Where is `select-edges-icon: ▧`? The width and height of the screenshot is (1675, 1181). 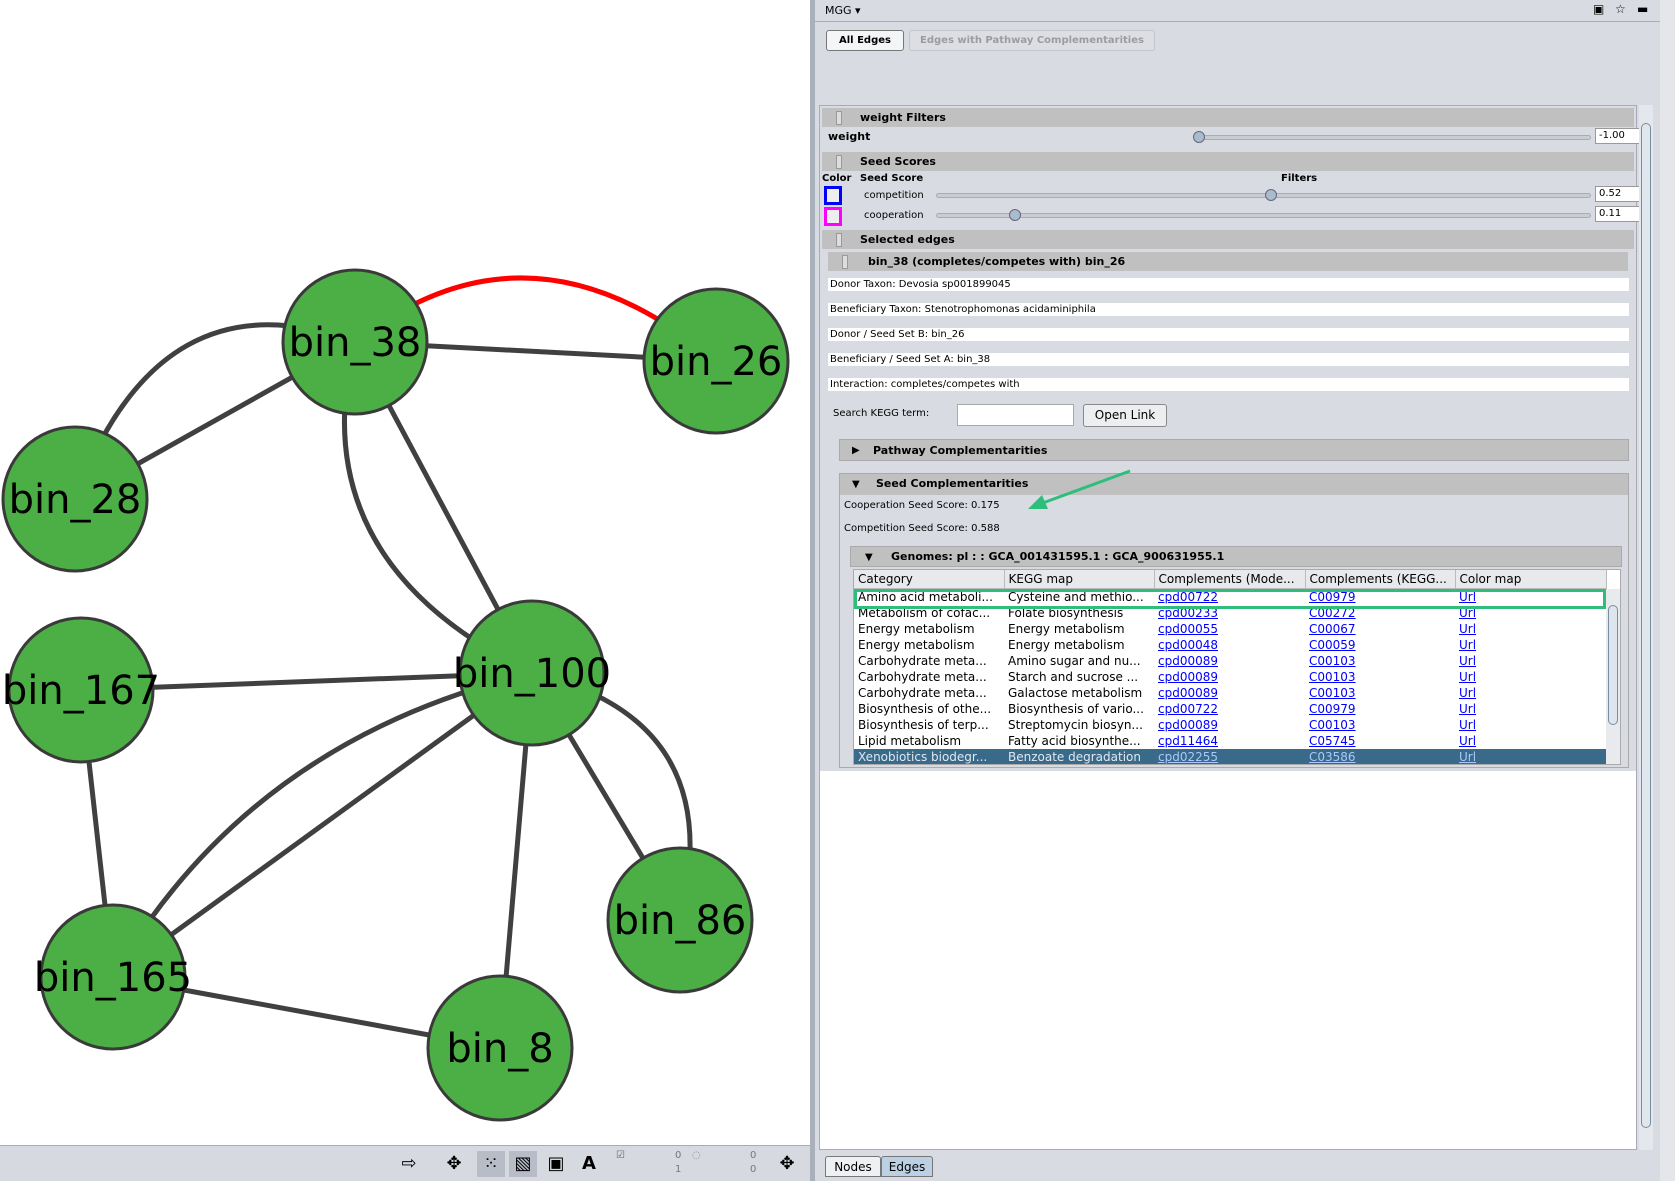
select-edges-icon: ▧ is located at coordinates (523, 1164).